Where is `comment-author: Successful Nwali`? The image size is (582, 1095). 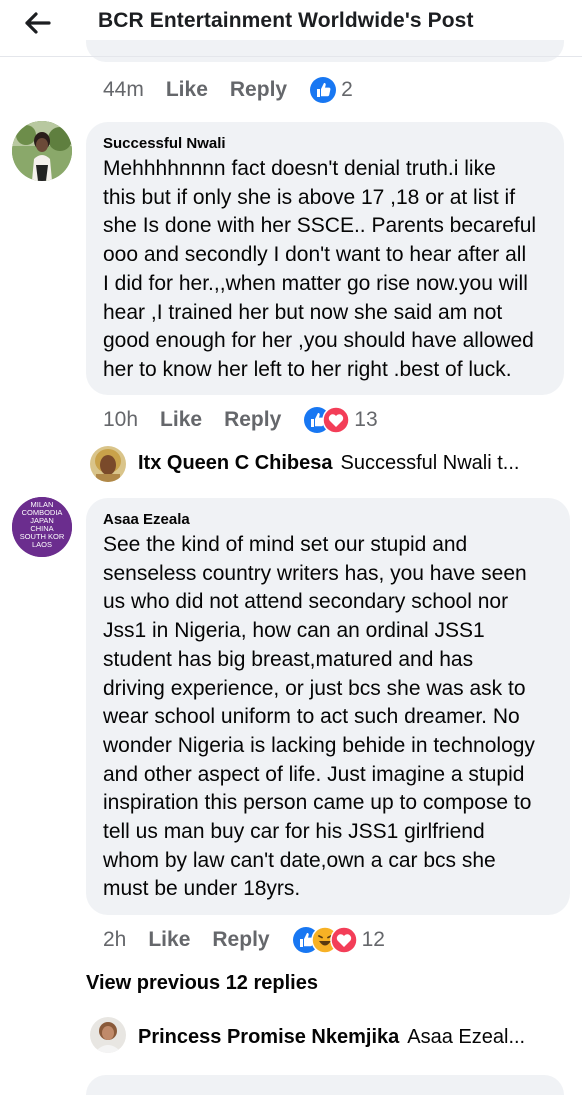
comment-author: Successful Nwali is located at coordinates (164, 143).